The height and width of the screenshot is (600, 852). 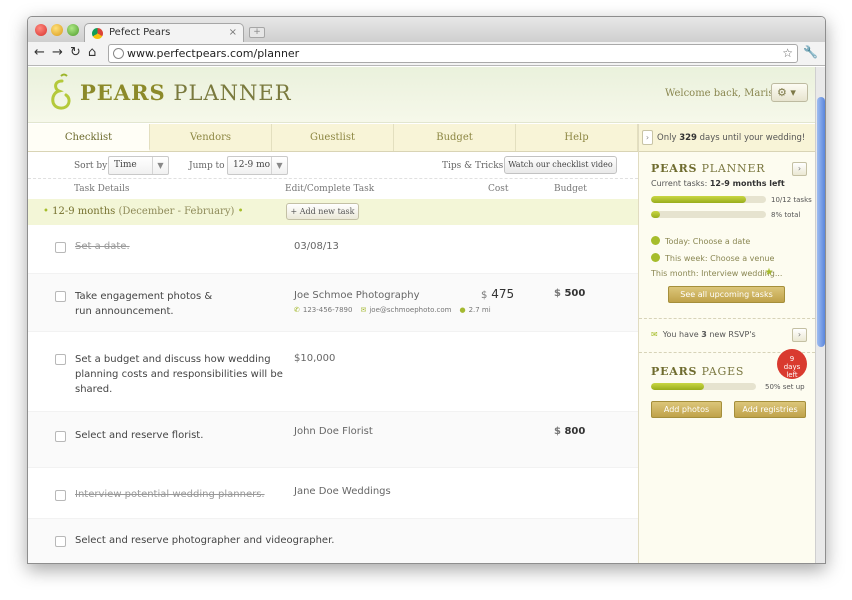 I want to click on bookmark-star-icon: ☆, so click(x=787, y=53).